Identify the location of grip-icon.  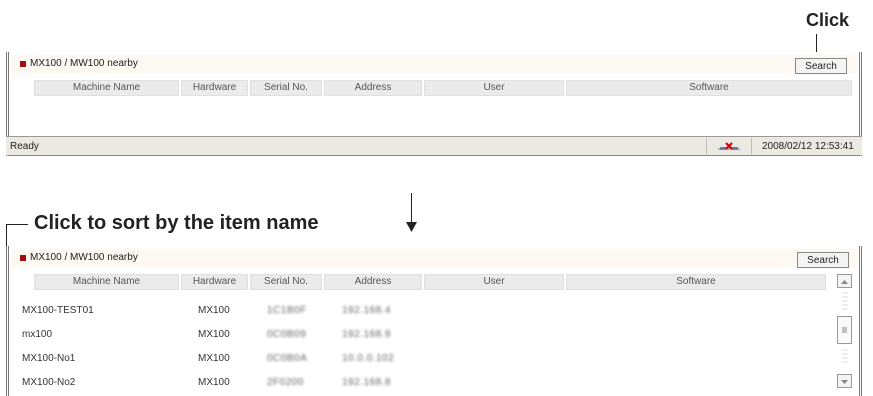
(844, 330).